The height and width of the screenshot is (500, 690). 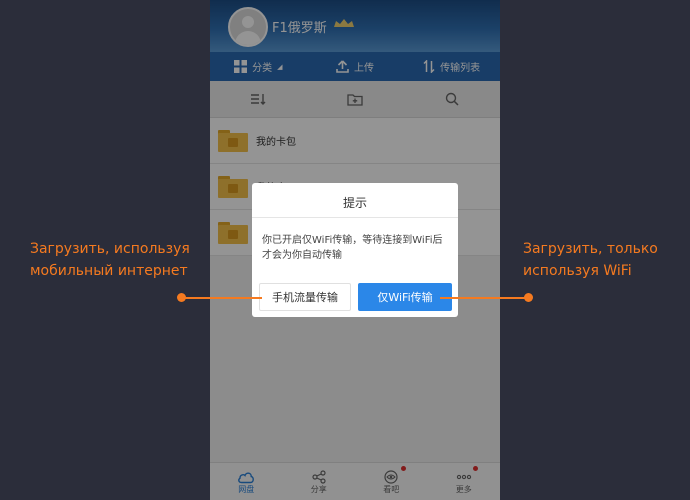 What do you see at coordinates (355, 217) in the screenshot?
I see `dialog-divider` at bounding box center [355, 217].